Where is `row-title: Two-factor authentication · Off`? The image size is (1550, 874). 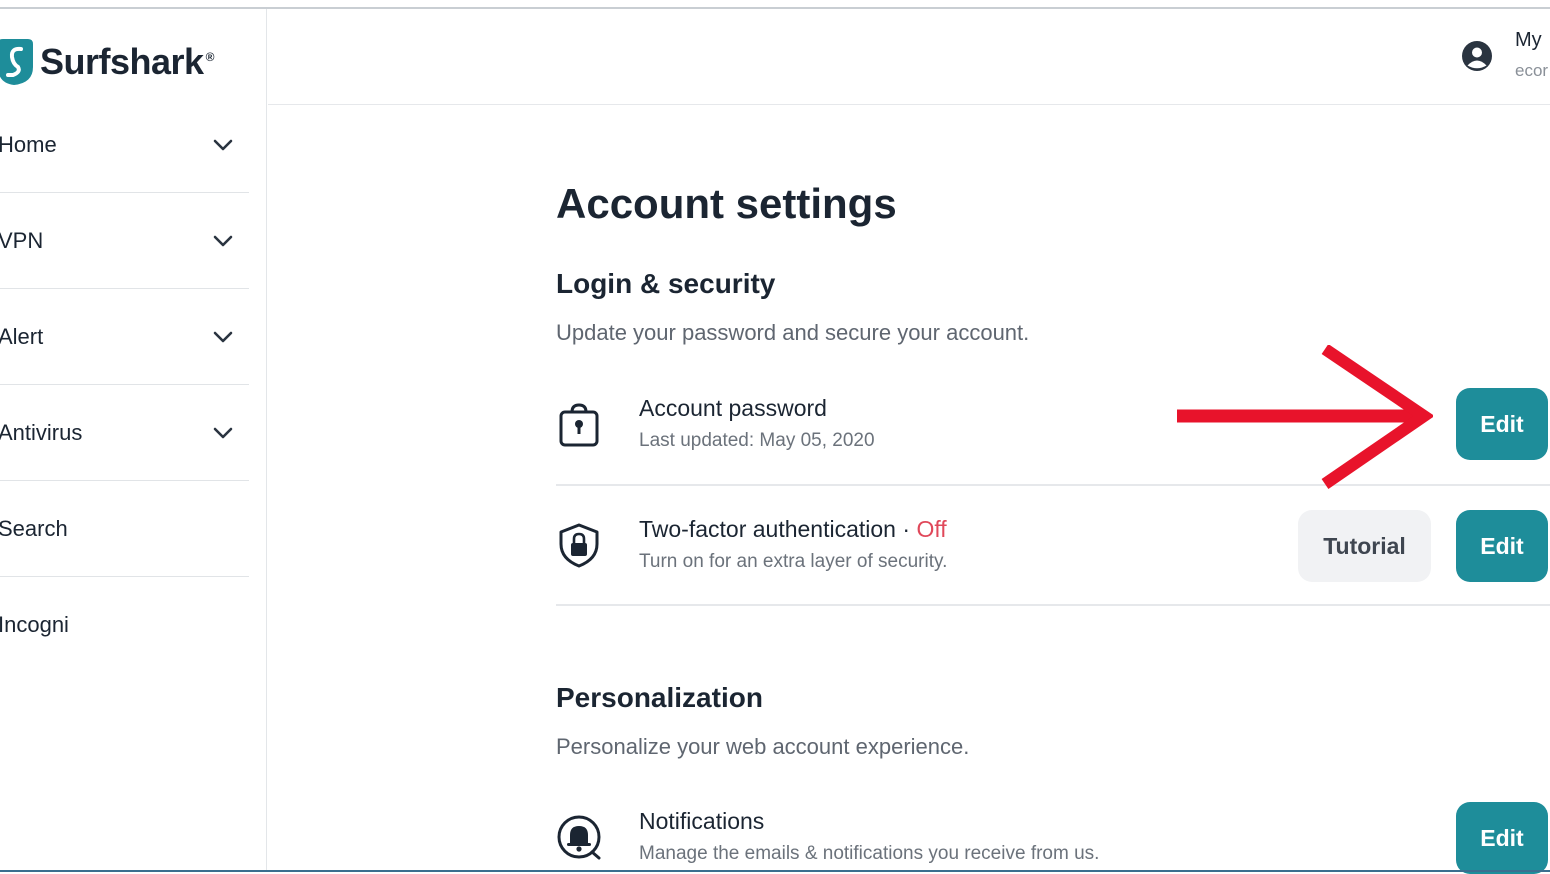
row-title: Two-factor authentication · Off is located at coordinates (793, 529).